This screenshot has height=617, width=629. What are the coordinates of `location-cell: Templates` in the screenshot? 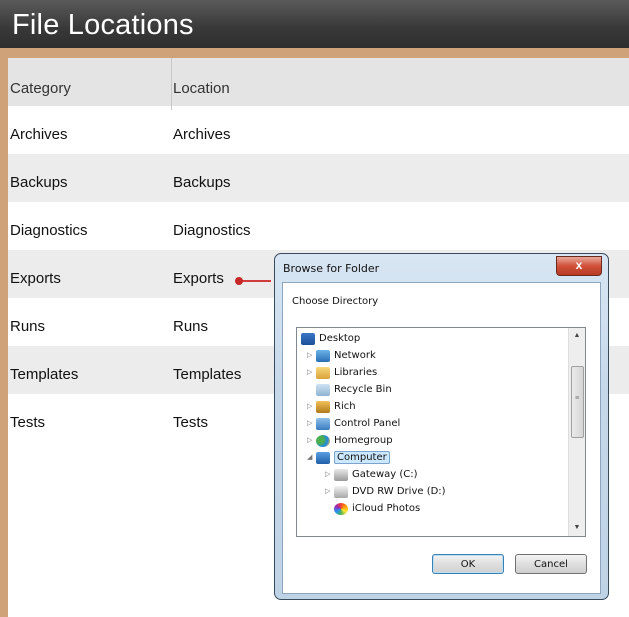 It's located at (207, 370).